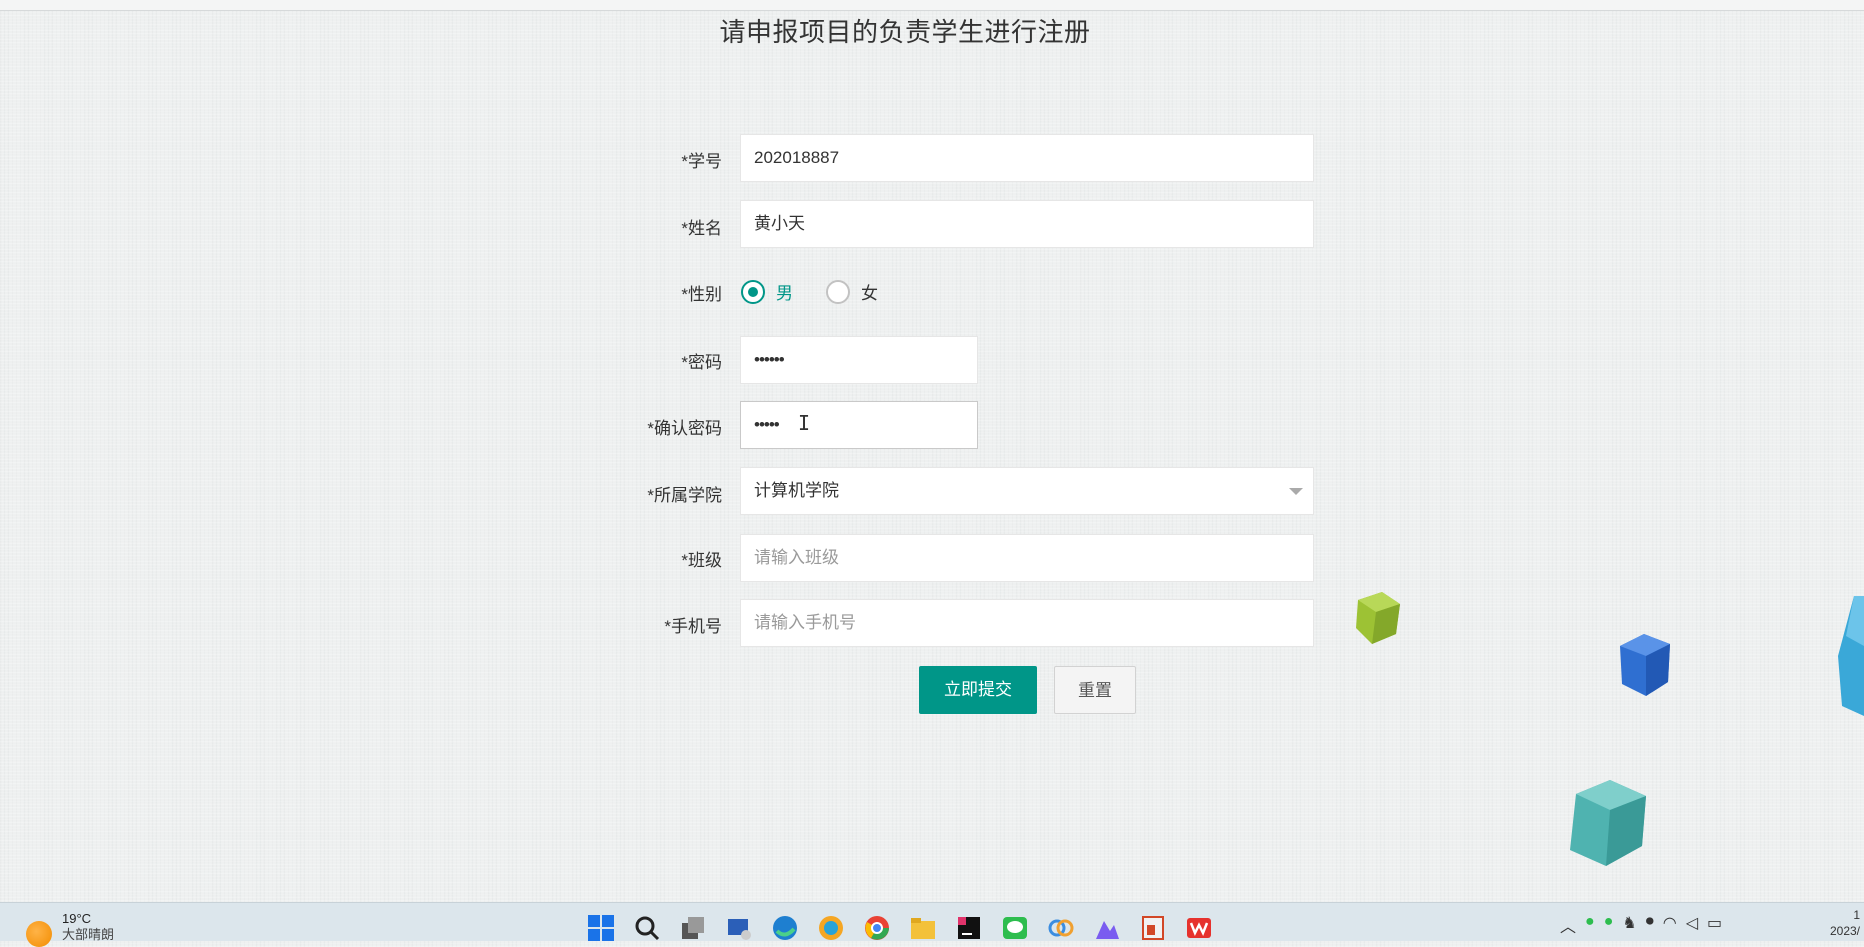 The image size is (1864, 947). I want to click on name-label: *姓名, so click(701, 228).